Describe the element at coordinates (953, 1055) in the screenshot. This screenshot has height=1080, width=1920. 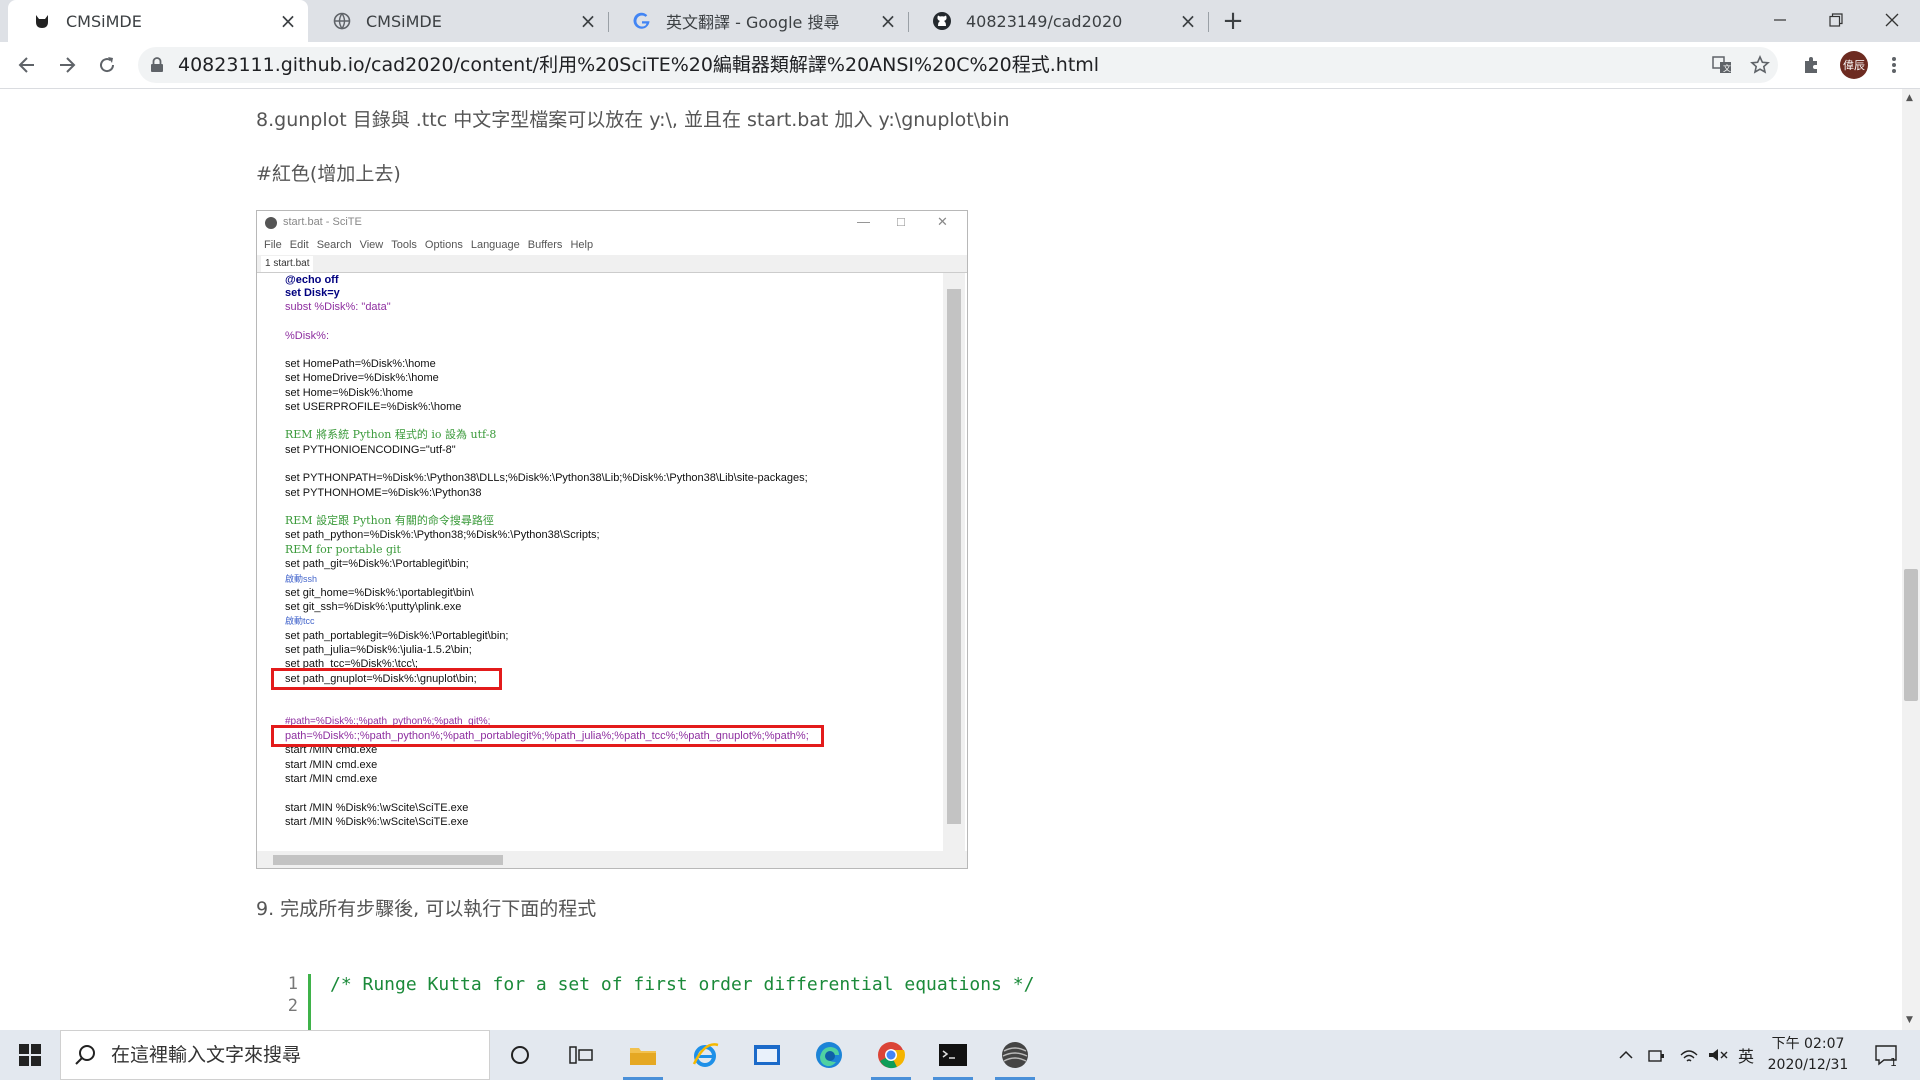
I see `terminal-icon` at that location.